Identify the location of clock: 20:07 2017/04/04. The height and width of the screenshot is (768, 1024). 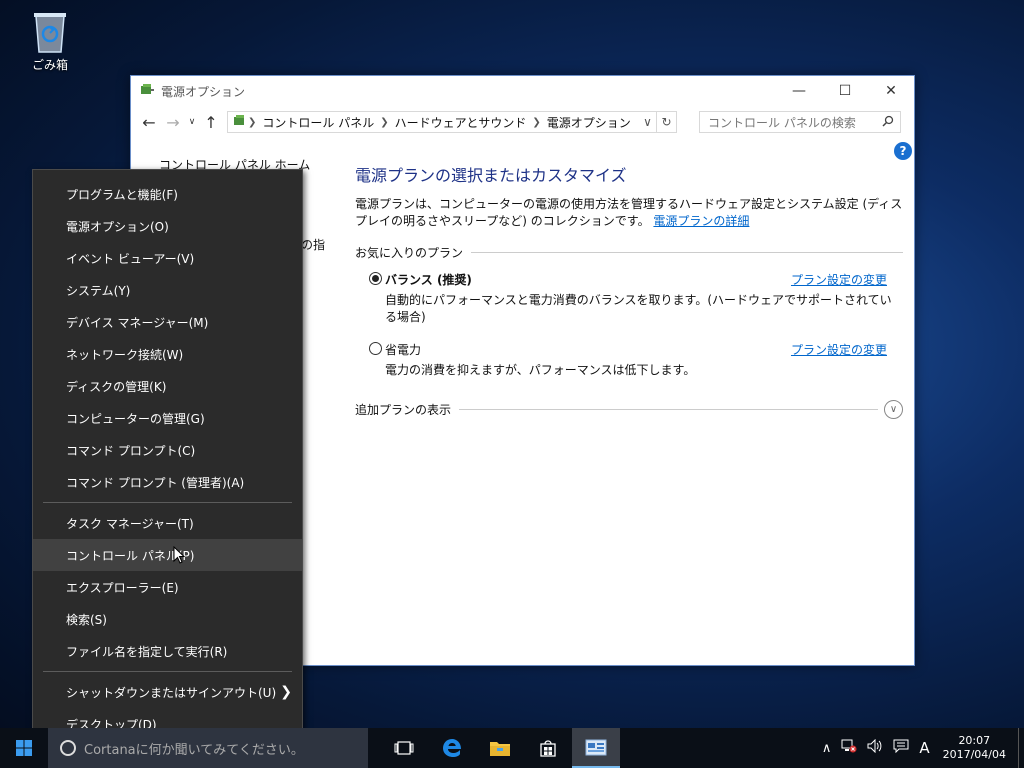
(974, 748).